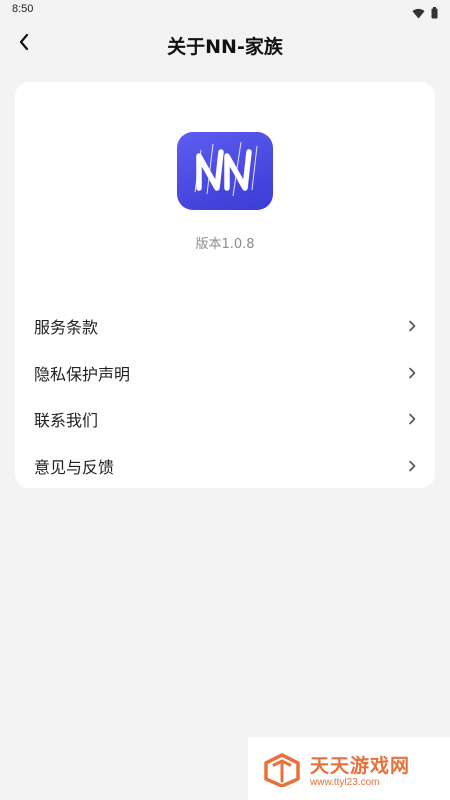 This screenshot has height=800, width=450. What do you see at coordinates (225, 373) in the screenshot?
I see `menu-item-privacy: 隐私保护声明` at bounding box center [225, 373].